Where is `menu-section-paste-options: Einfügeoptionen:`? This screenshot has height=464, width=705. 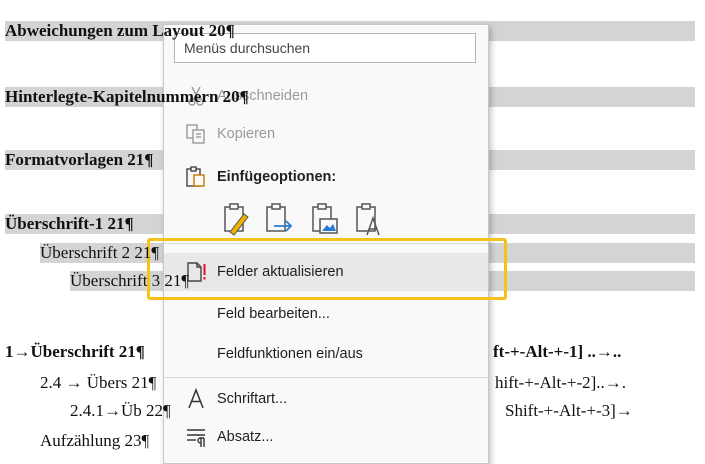 menu-section-paste-options: Einfügeoptionen: is located at coordinates (326, 177).